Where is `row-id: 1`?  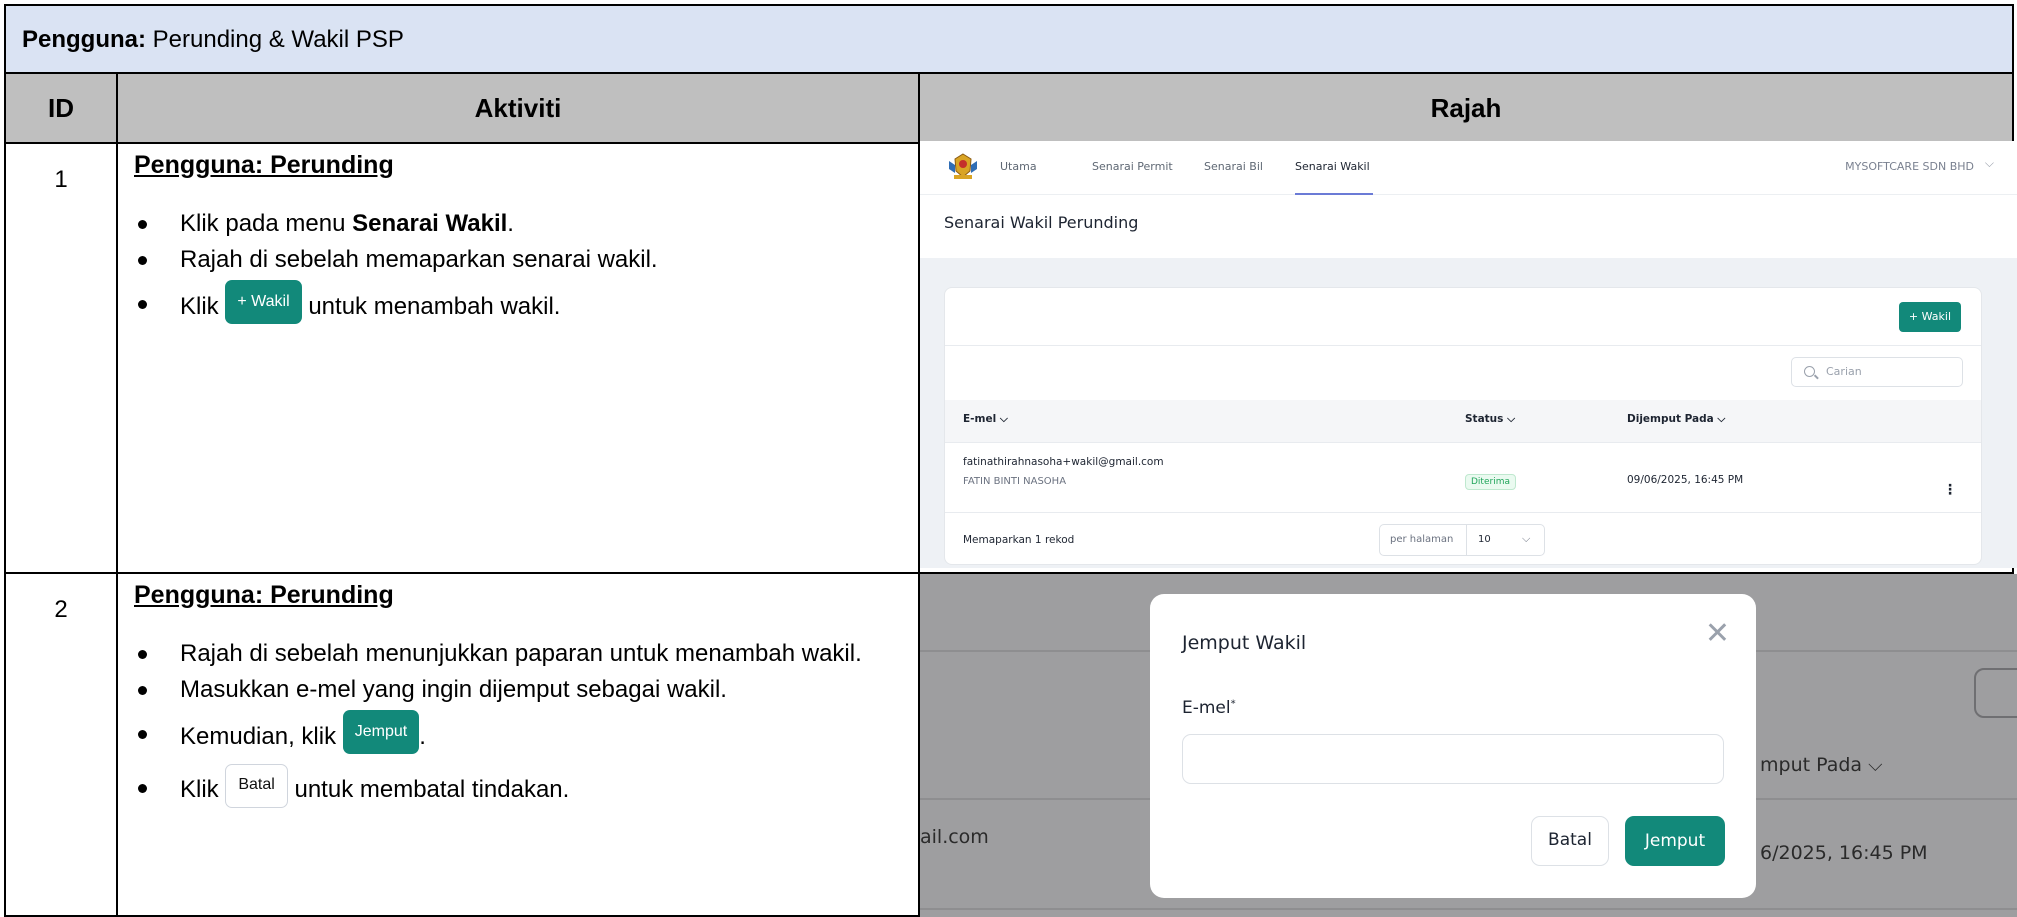
row-id: 1 is located at coordinates (61, 179).